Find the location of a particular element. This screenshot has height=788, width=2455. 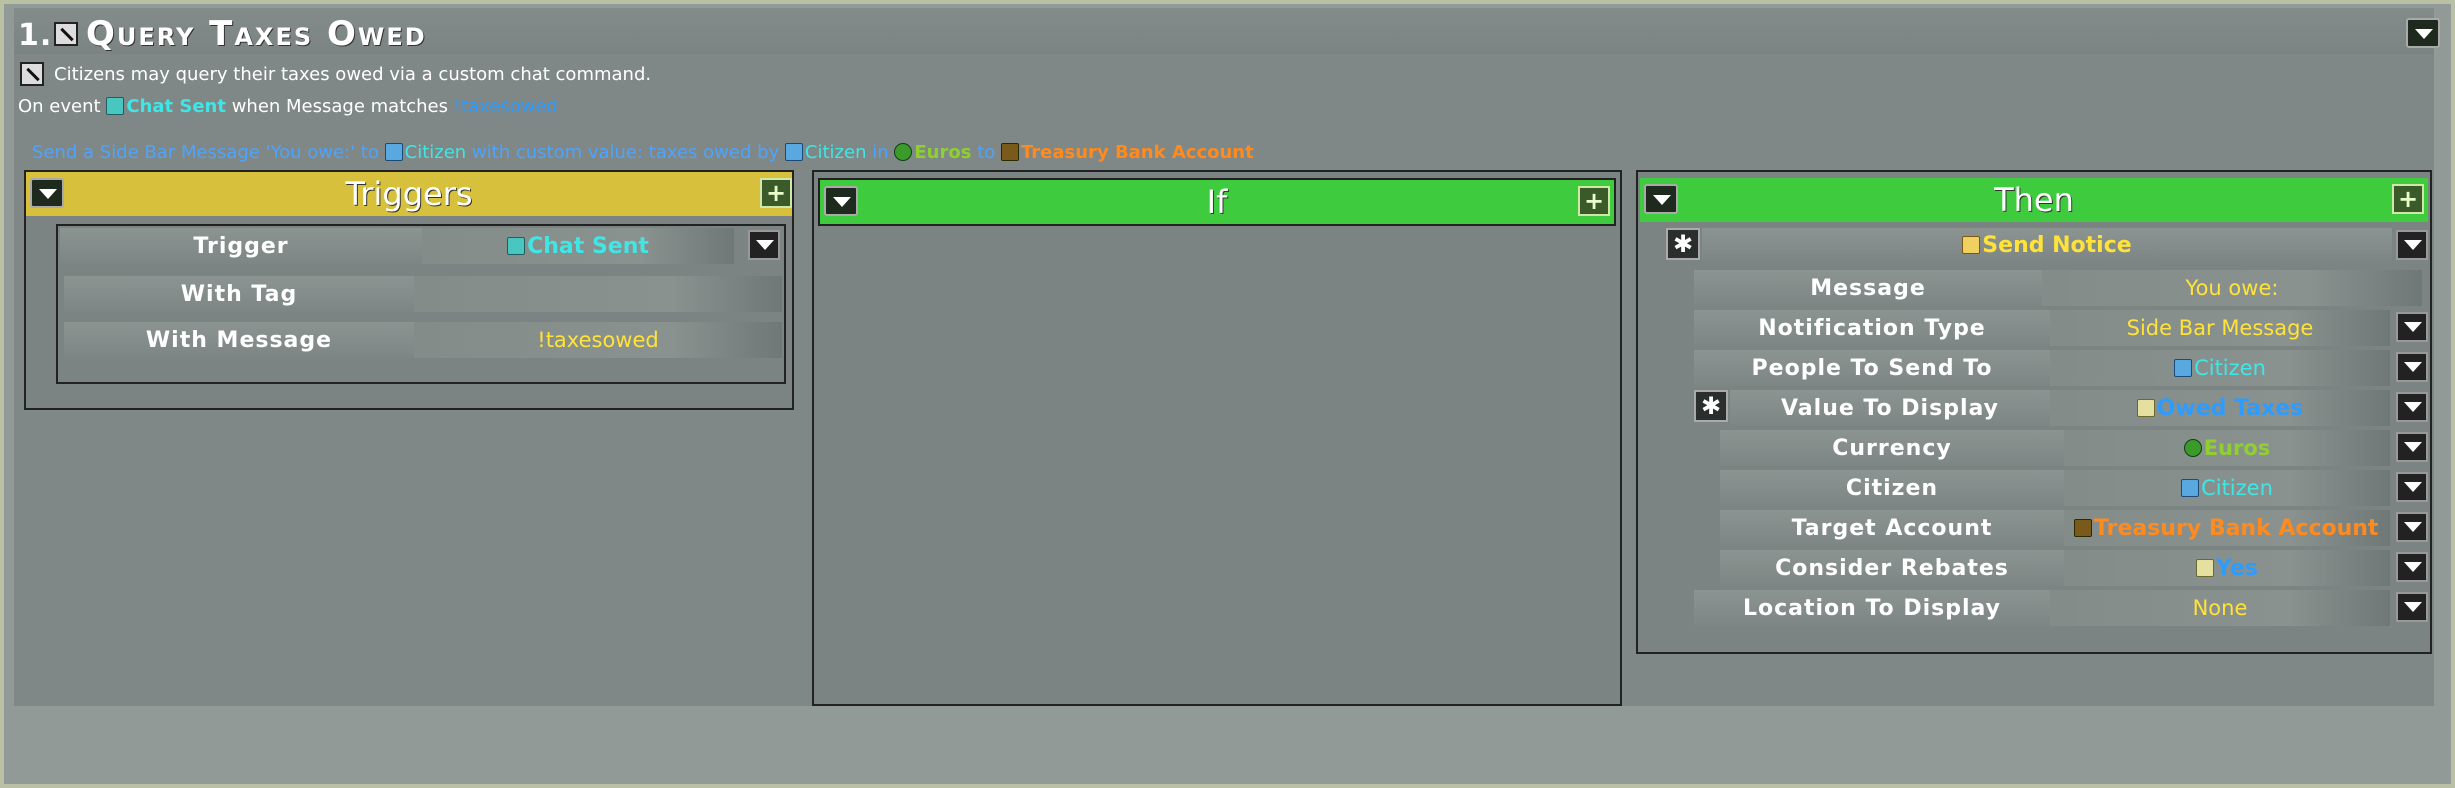

with-message-input: !taxesowed is located at coordinates (598, 340).